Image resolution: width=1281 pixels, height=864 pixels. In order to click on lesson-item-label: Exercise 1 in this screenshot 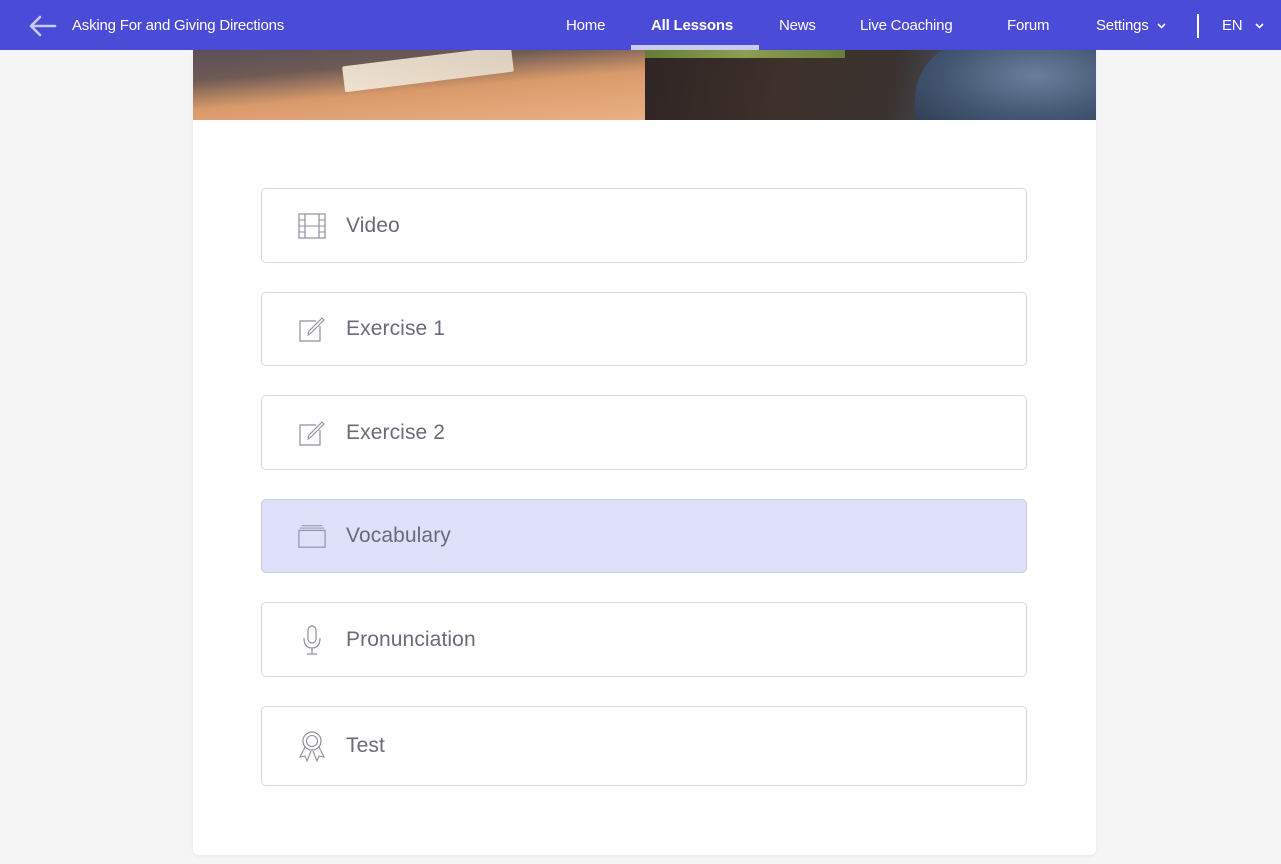, I will do `click(396, 328)`.